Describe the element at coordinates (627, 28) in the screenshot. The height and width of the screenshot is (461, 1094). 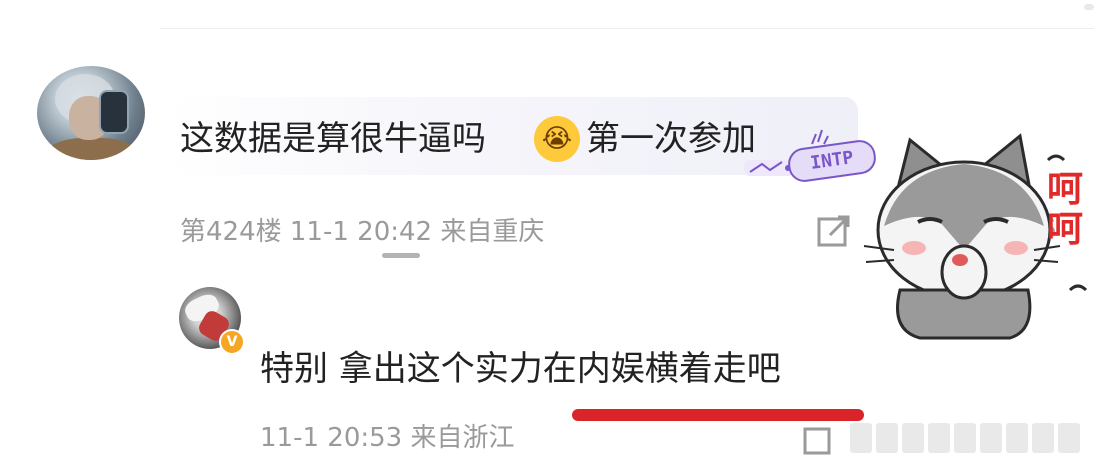
I see `divider-top` at that location.